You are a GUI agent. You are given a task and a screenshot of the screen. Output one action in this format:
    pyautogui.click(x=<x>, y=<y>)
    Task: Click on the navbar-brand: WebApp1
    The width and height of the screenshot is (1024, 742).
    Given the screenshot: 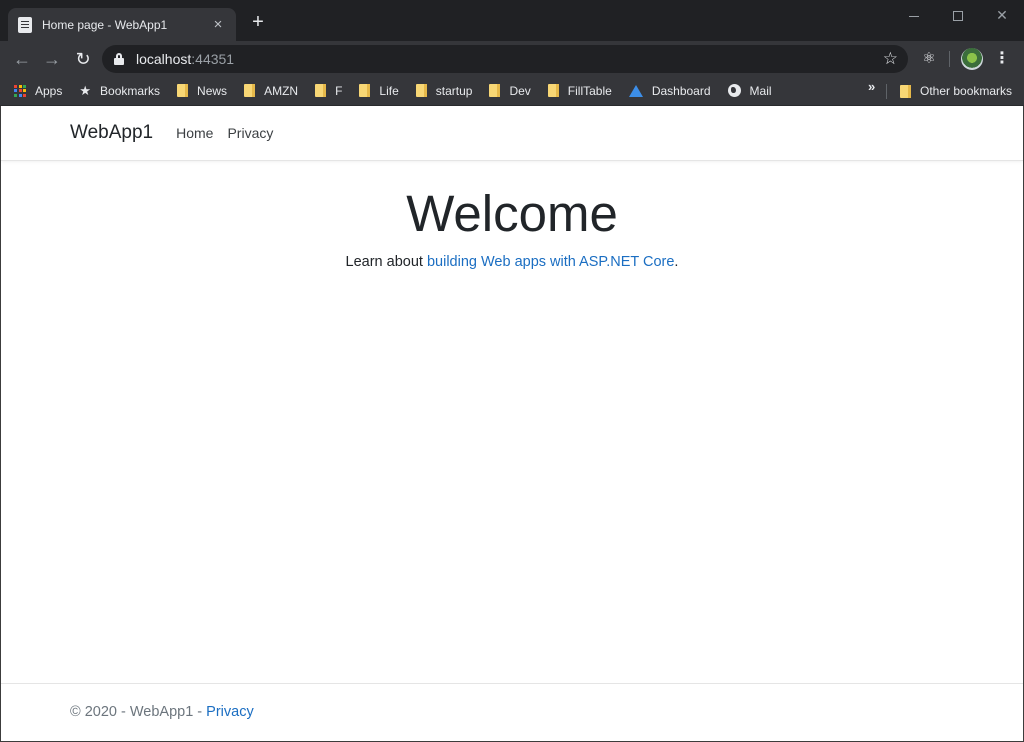 What is the action you would take?
    pyautogui.click(x=111, y=133)
    